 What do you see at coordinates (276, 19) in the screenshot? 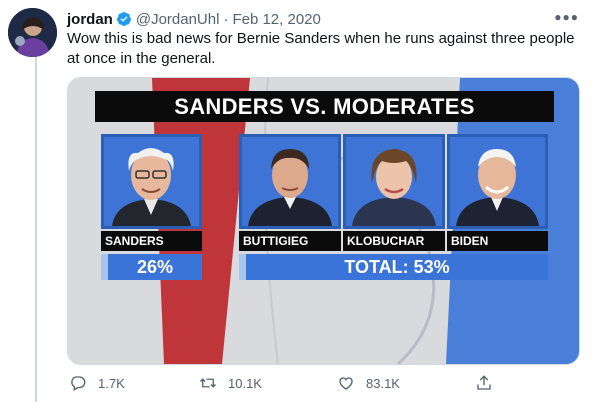
I see `tweet-date: Feb 12, 2020` at bounding box center [276, 19].